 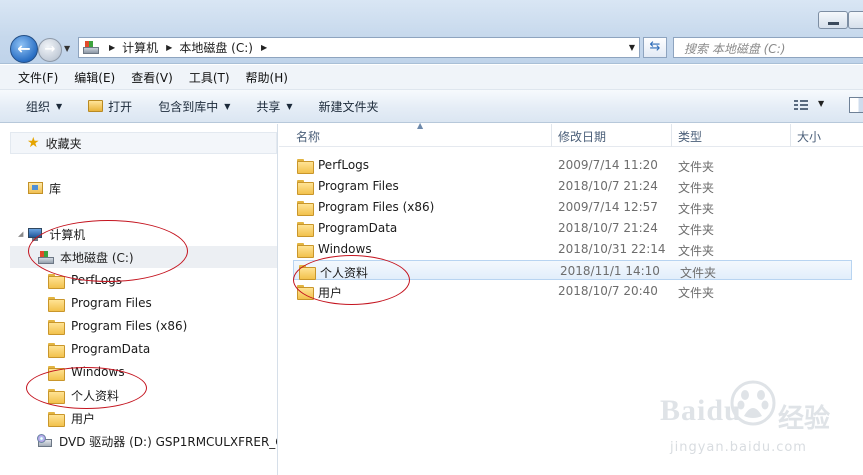 What do you see at coordinates (690, 136) in the screenshot?
I see `column-header-type: 类型` at bounding box center [690, 136].